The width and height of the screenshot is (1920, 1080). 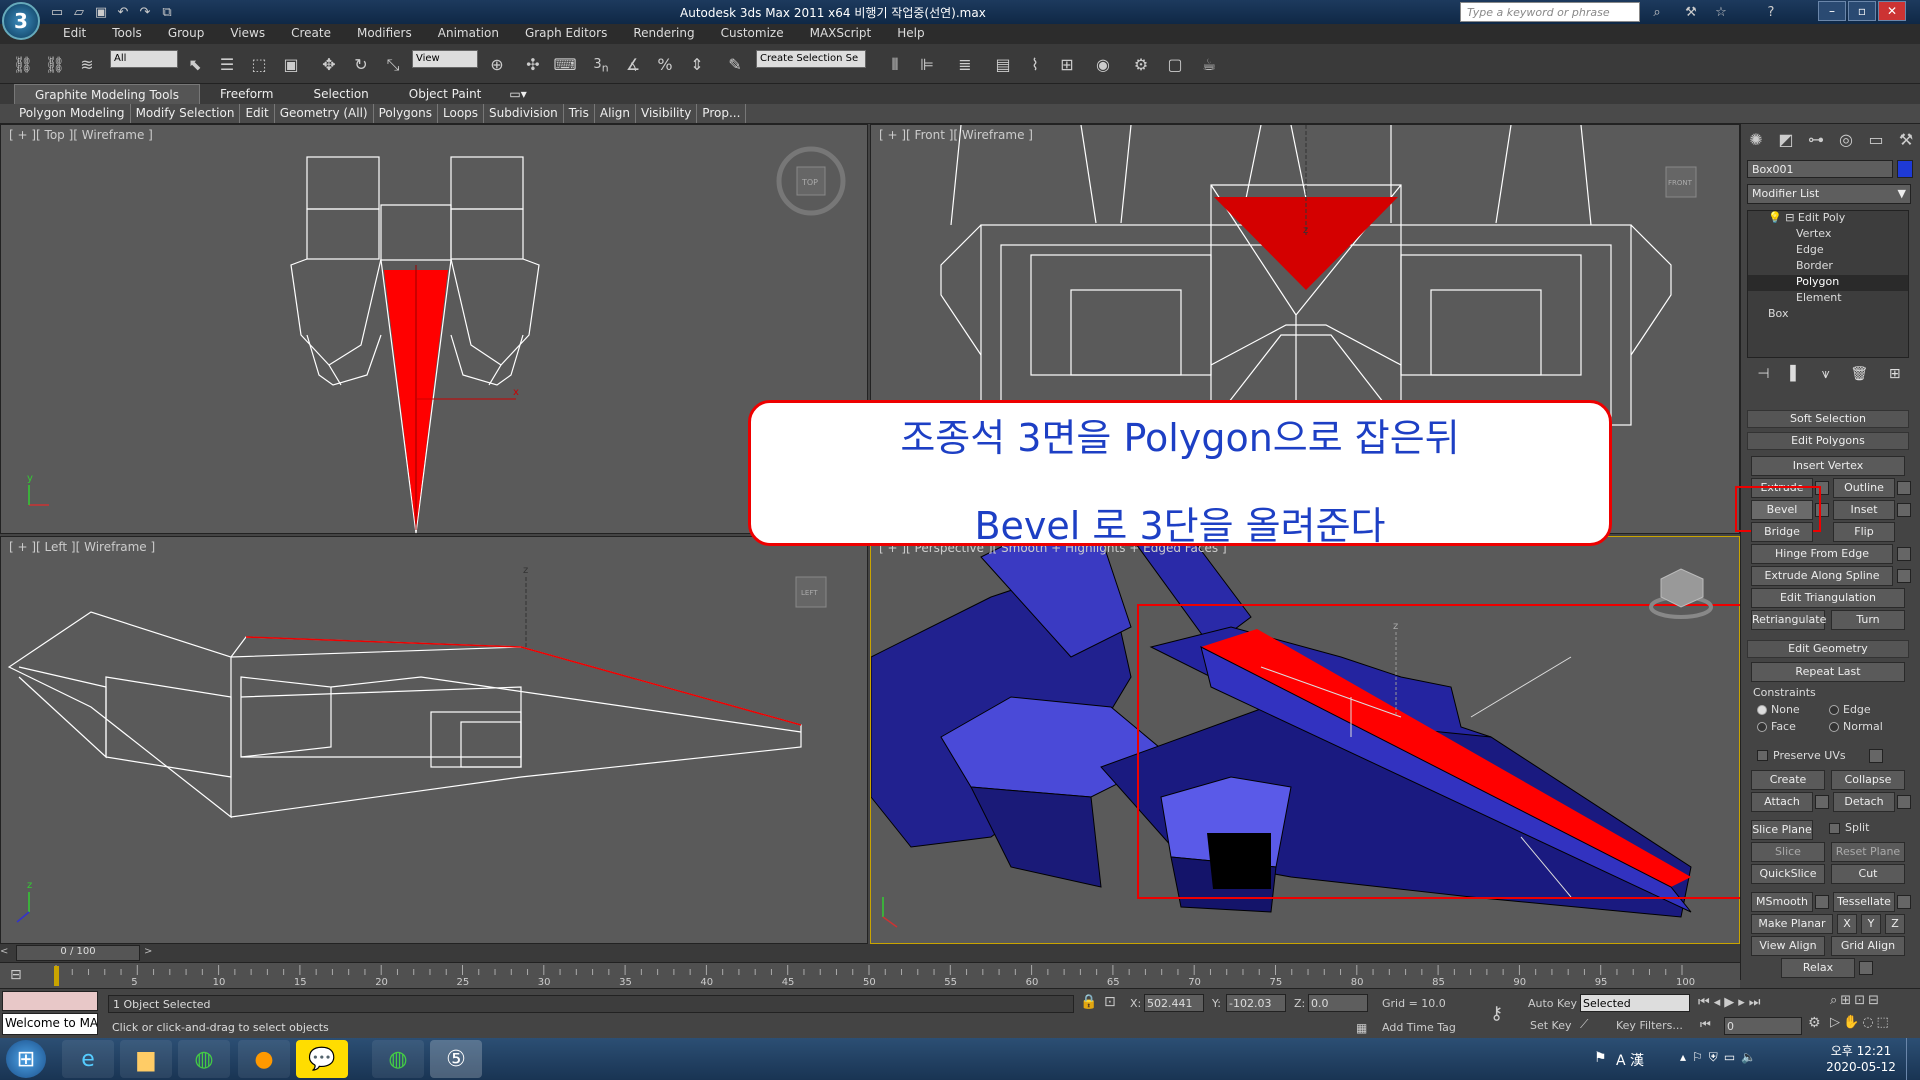 What do you see at coordinates (1828, 267) in the screenshot?
I see `stack-item-border: Border` at bounding box center [1828, 267].